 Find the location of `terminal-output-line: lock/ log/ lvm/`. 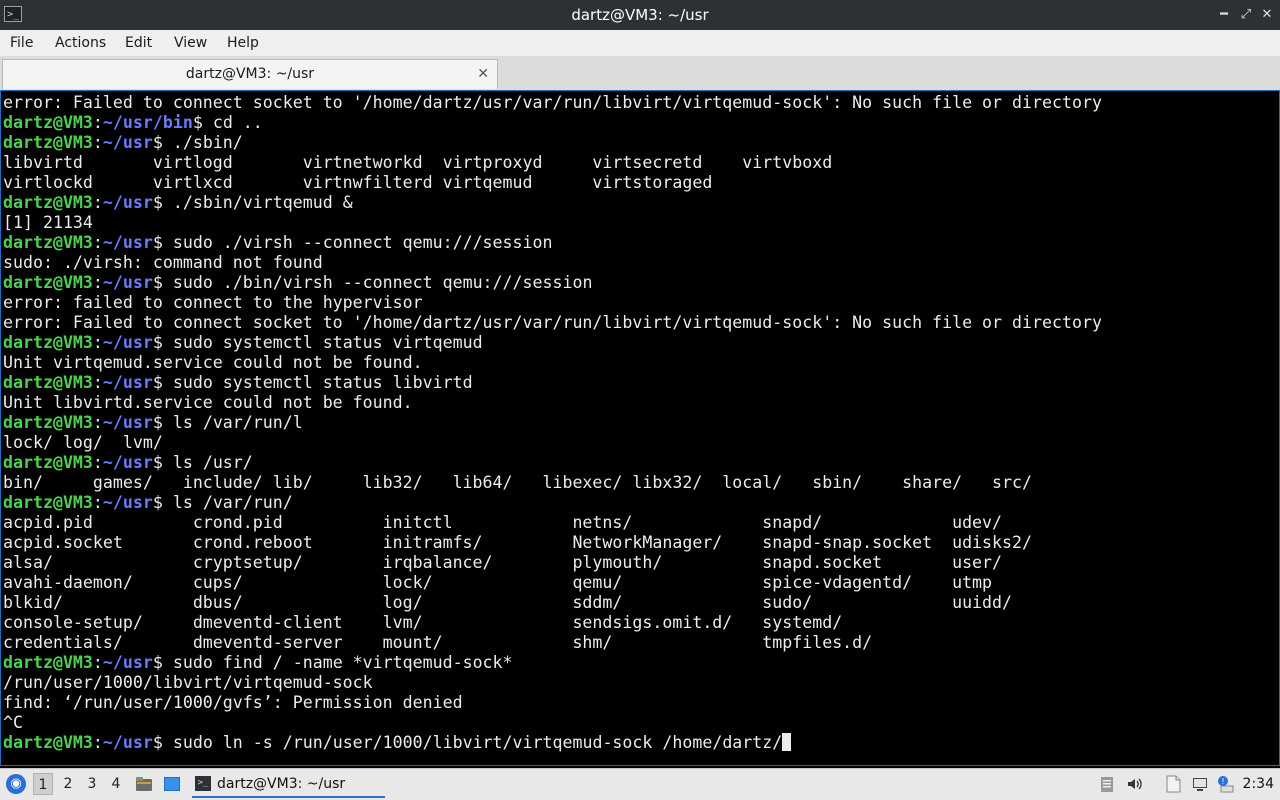

terminal-output-line: lock/ log/ lvm/ is located at coordinates (552, 443).